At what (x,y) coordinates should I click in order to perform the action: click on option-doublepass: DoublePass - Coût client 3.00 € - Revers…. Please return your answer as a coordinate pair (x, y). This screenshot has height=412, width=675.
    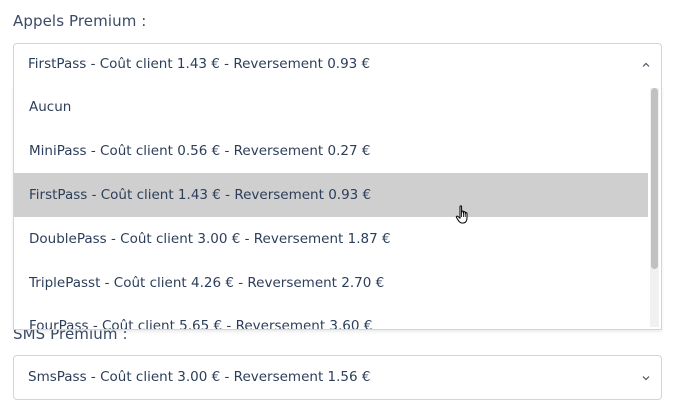
    Looking at the image, I should click on (331, 239).